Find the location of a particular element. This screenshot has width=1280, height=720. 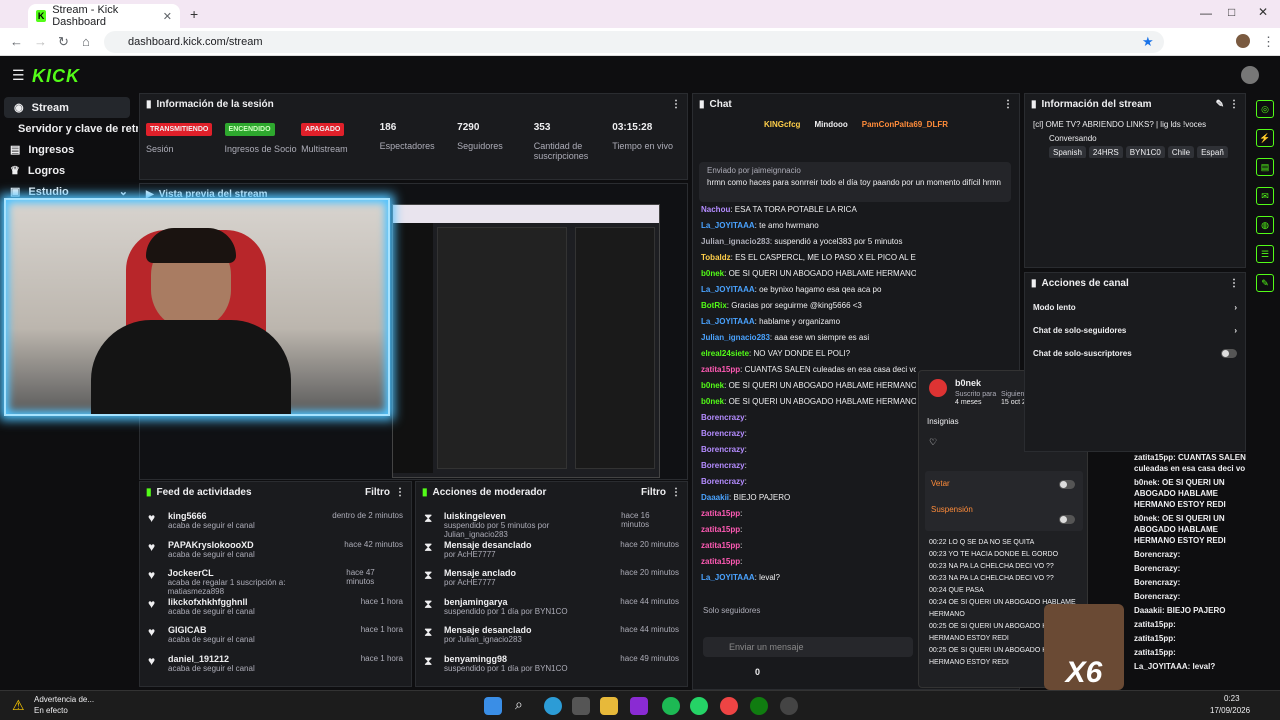

sidebar-item-logros: ♛ Logros is located at coordinates (69, 170).